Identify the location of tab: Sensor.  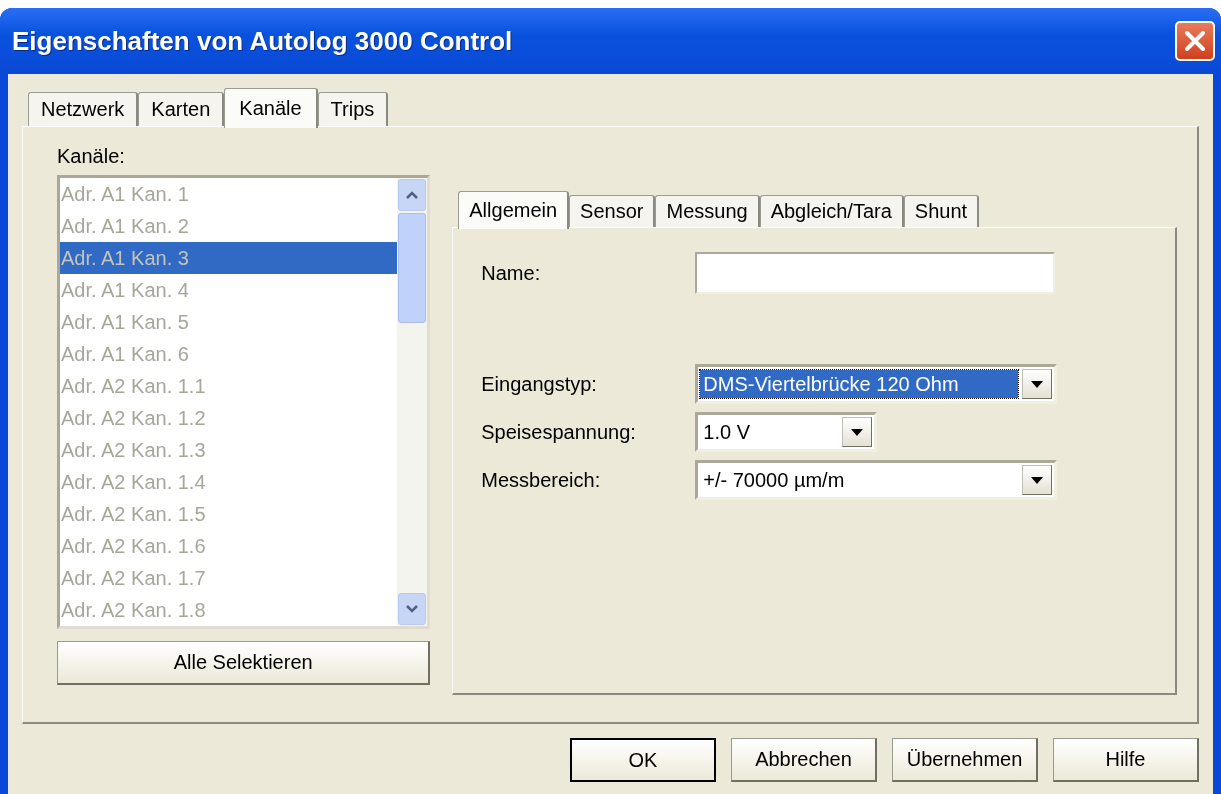
(612, 211).